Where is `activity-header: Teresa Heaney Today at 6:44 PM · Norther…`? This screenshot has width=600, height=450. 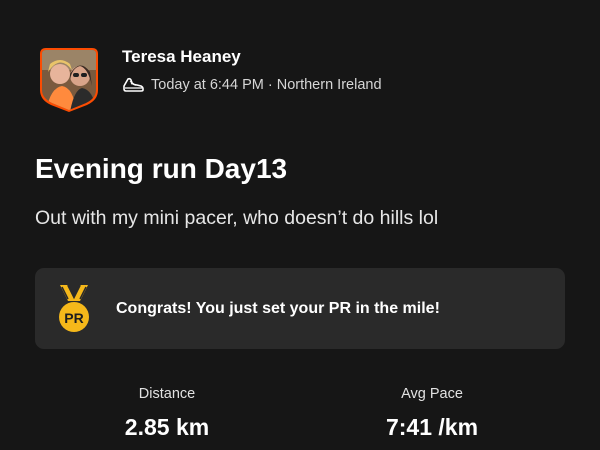 activity-header: Teresa Heaney Today at 6:44 PM · Norther… is located at coordinates (211, 79).